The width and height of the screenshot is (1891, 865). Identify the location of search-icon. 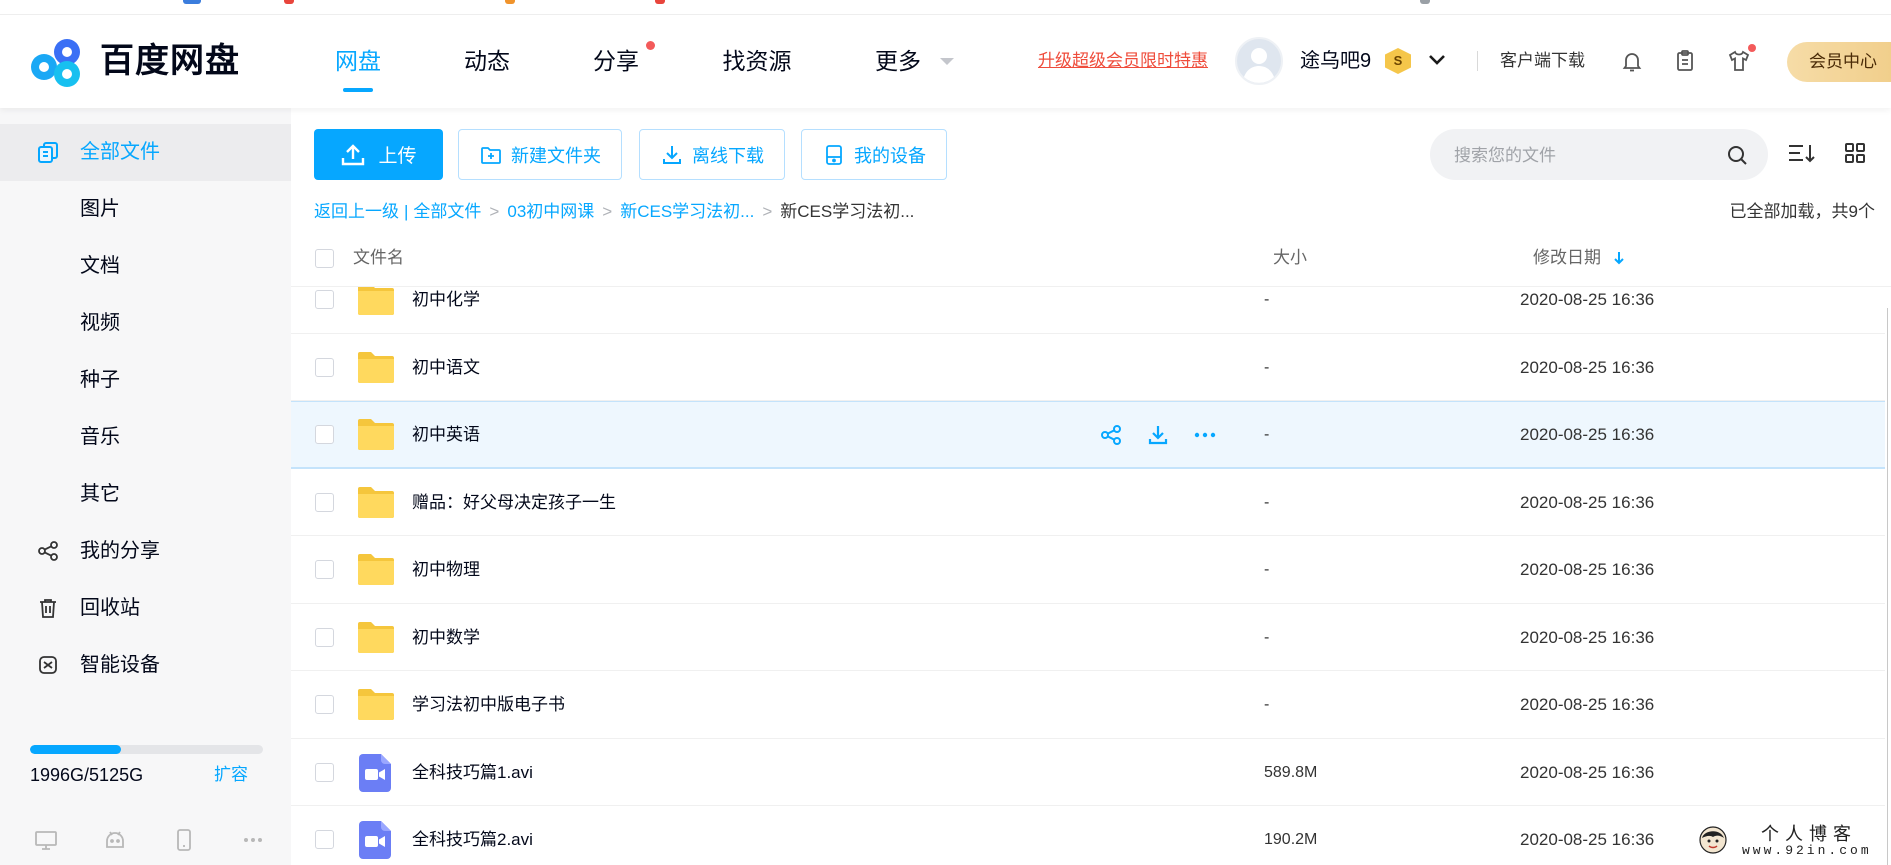
(1737, 155).